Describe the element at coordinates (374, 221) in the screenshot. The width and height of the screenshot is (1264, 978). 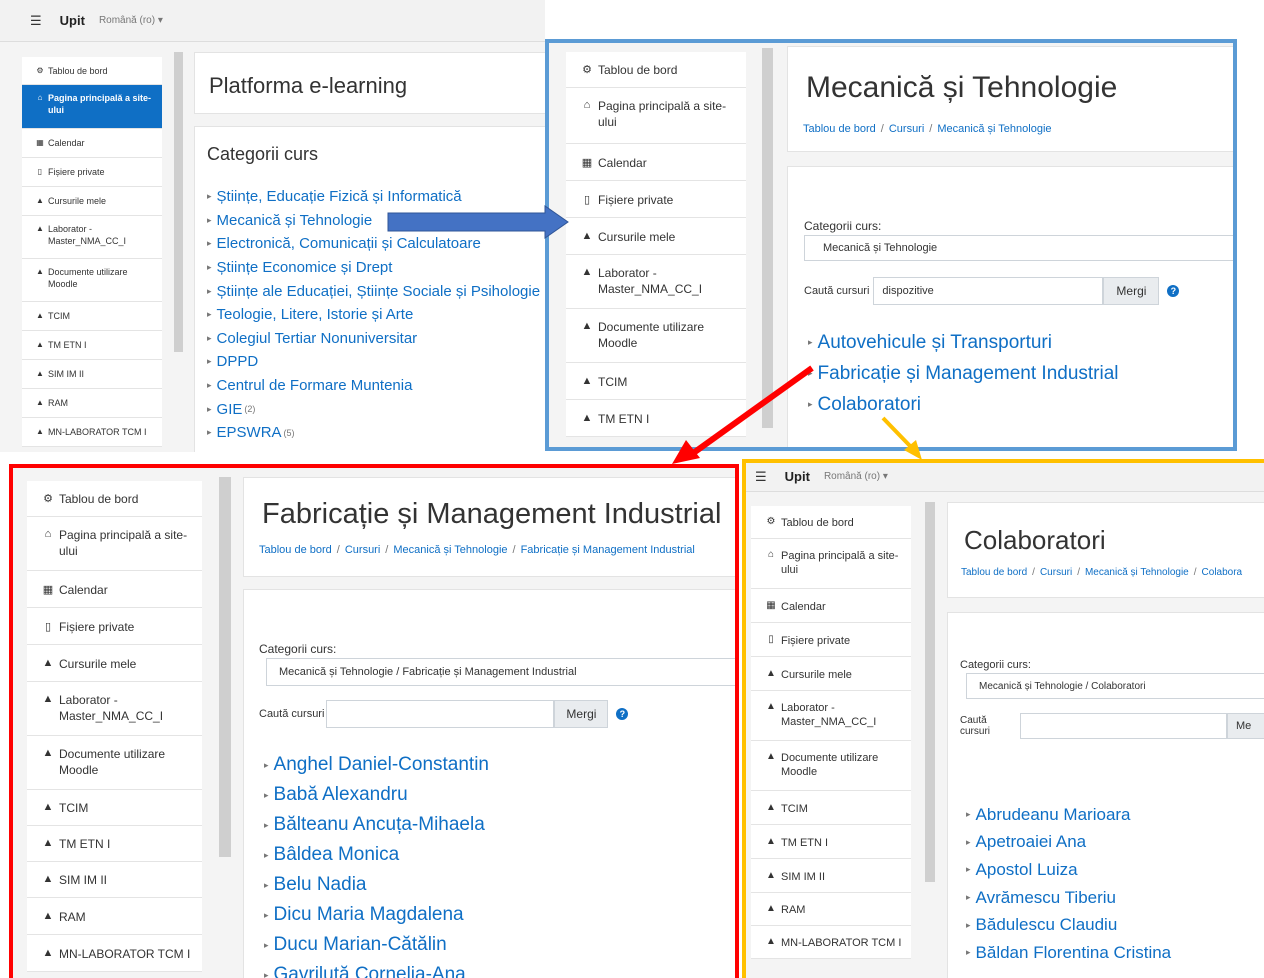
I see `category-item: ▸ Mecanică și Tehnologie` at that location.